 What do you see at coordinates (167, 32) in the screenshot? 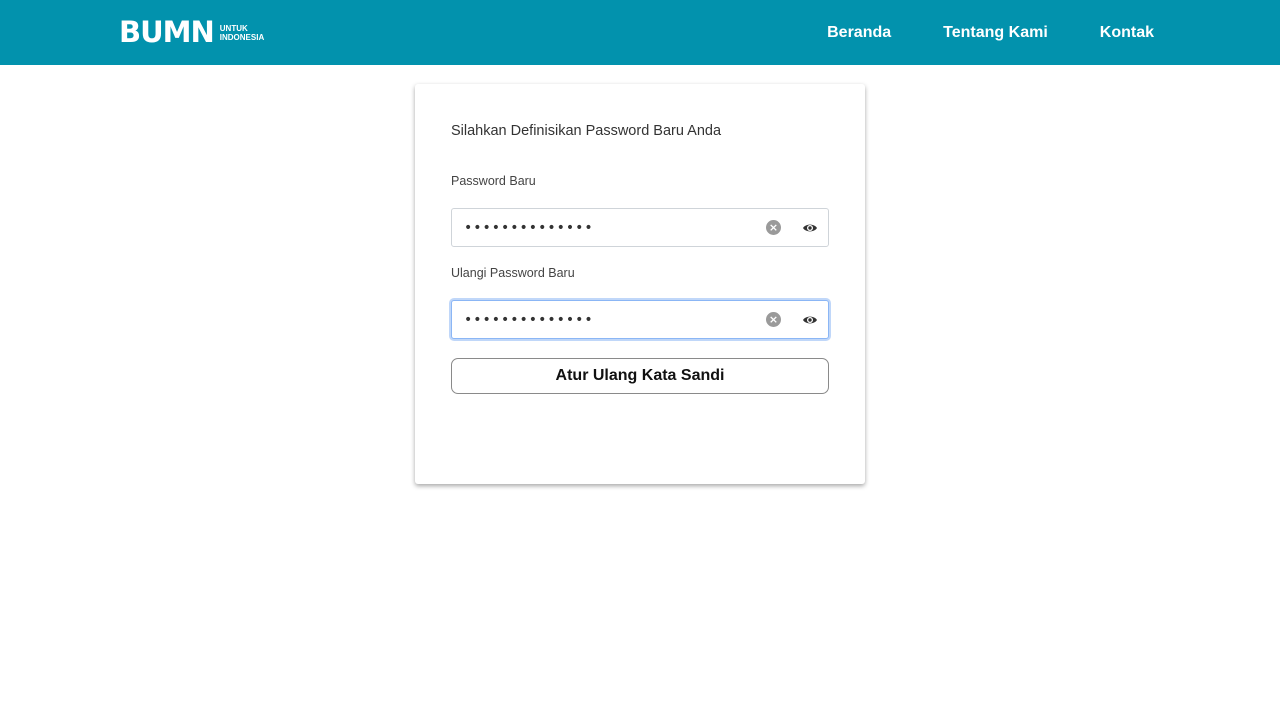
I see `logo-mark: BUMN` at bounding box center [167, 32].